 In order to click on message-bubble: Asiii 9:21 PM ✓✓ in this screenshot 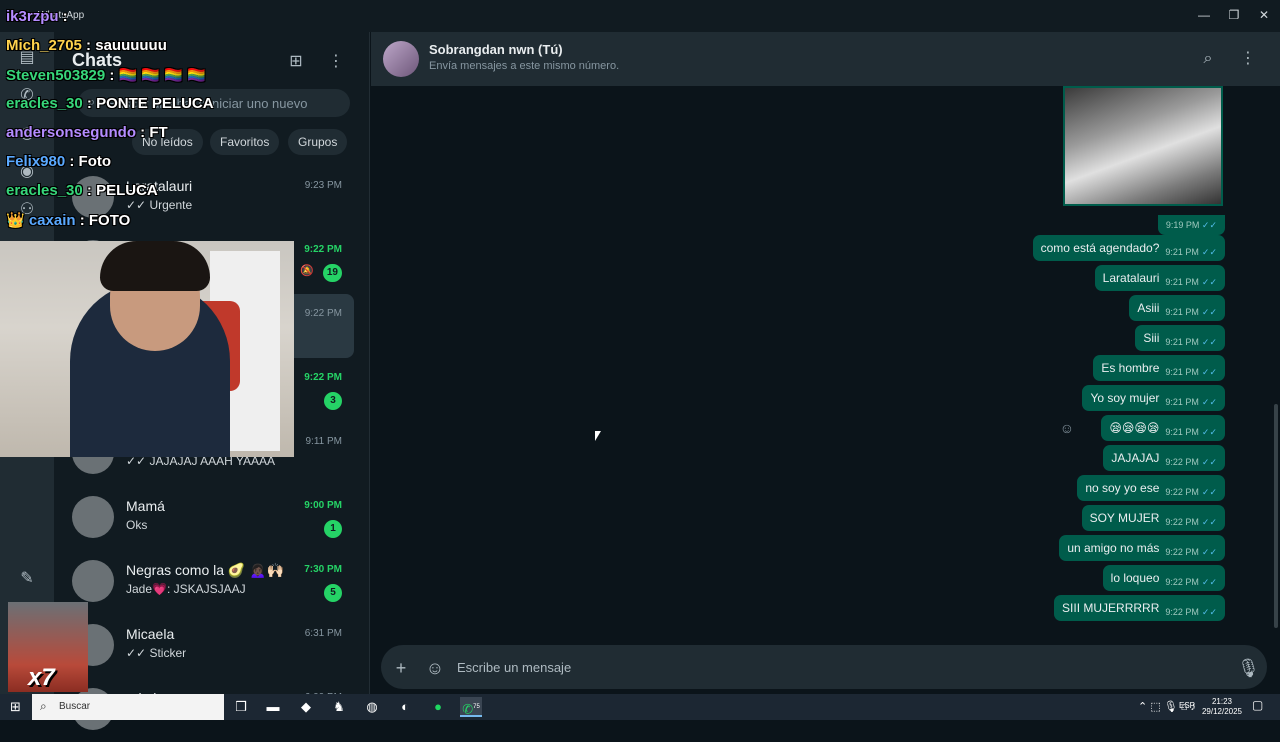, I will do `click(1177, 308)`.